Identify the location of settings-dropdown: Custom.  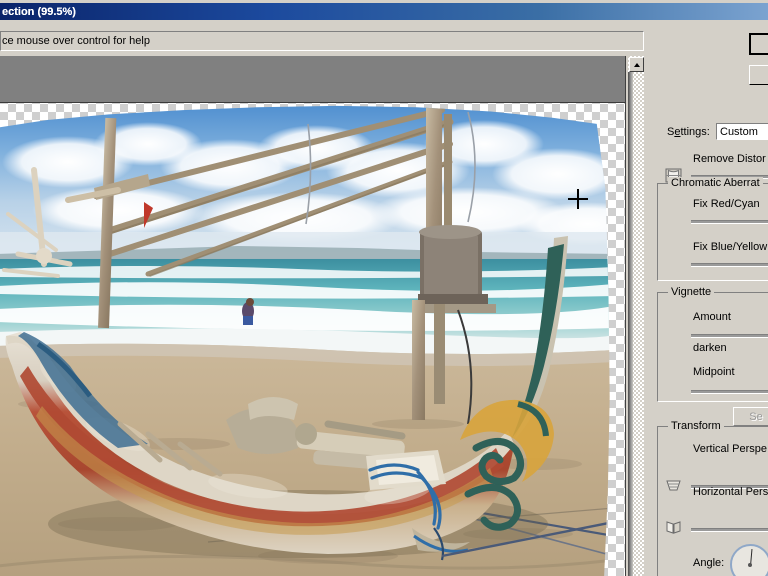
(742, 131).